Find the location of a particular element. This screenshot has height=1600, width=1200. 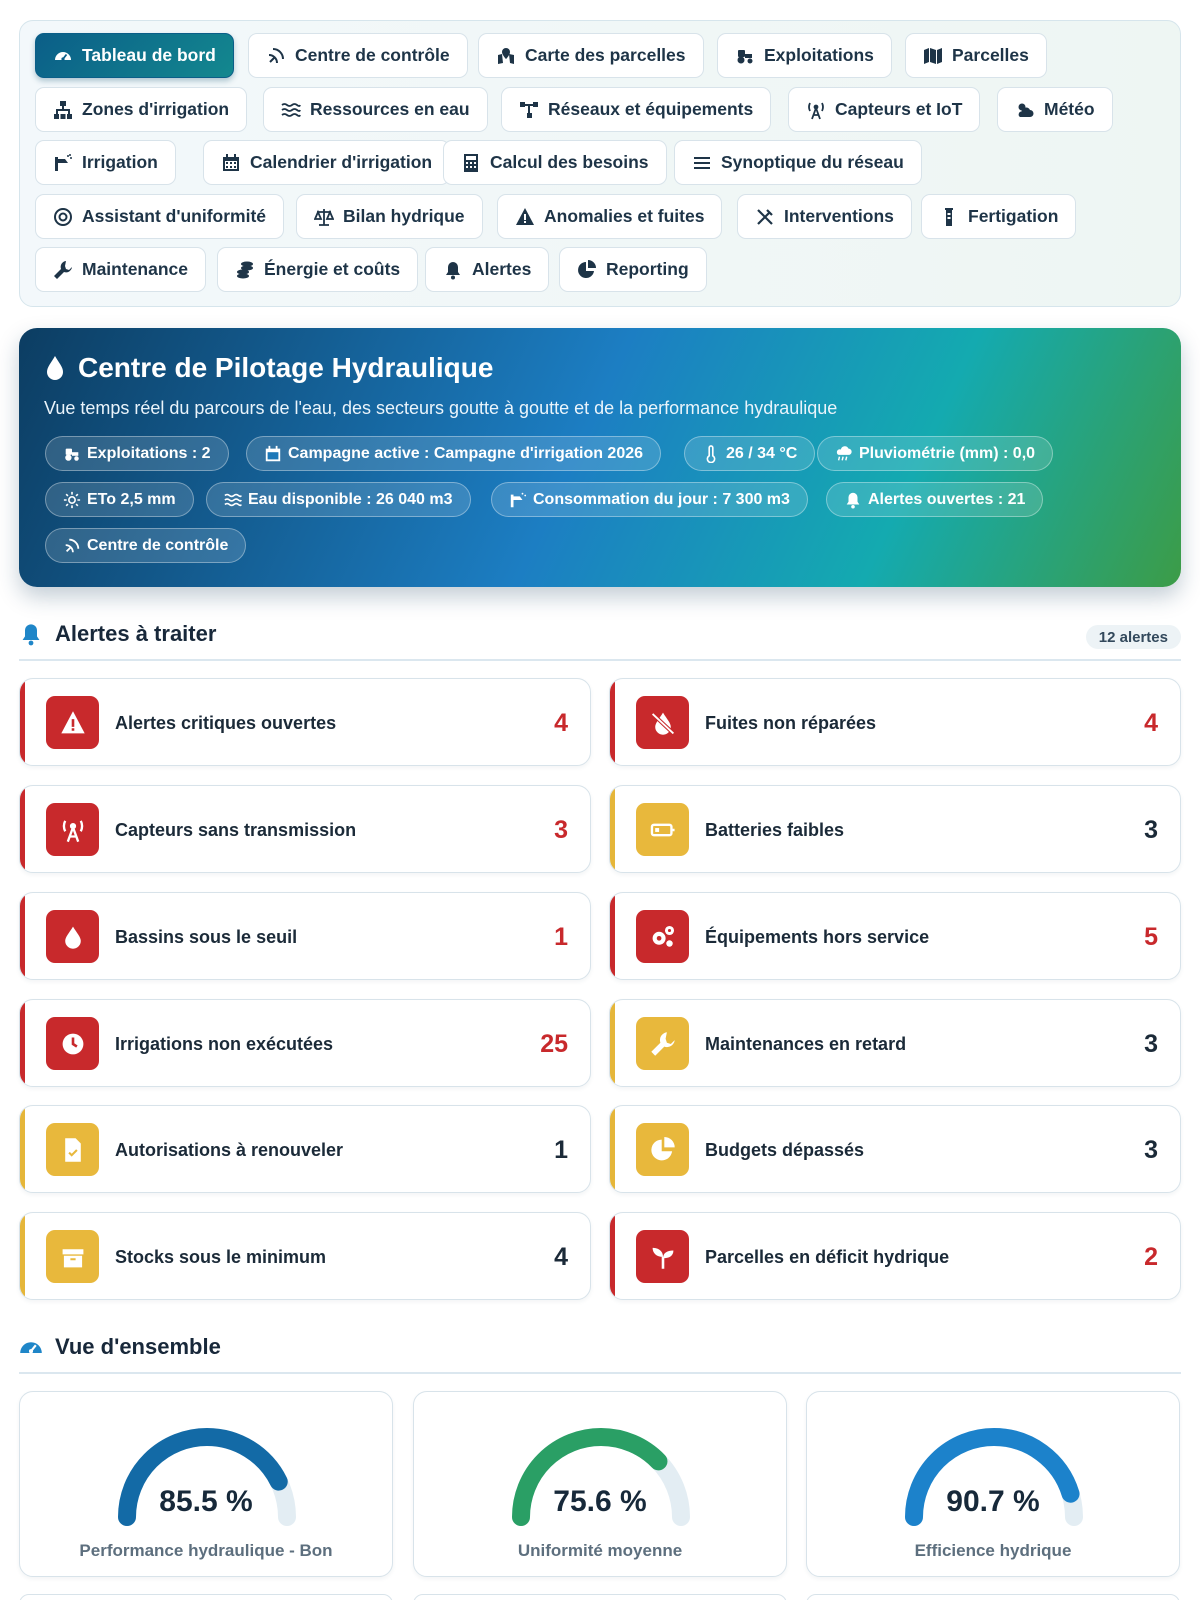

nav-parcelles: Parcelles is located at coordinates (976, 55).